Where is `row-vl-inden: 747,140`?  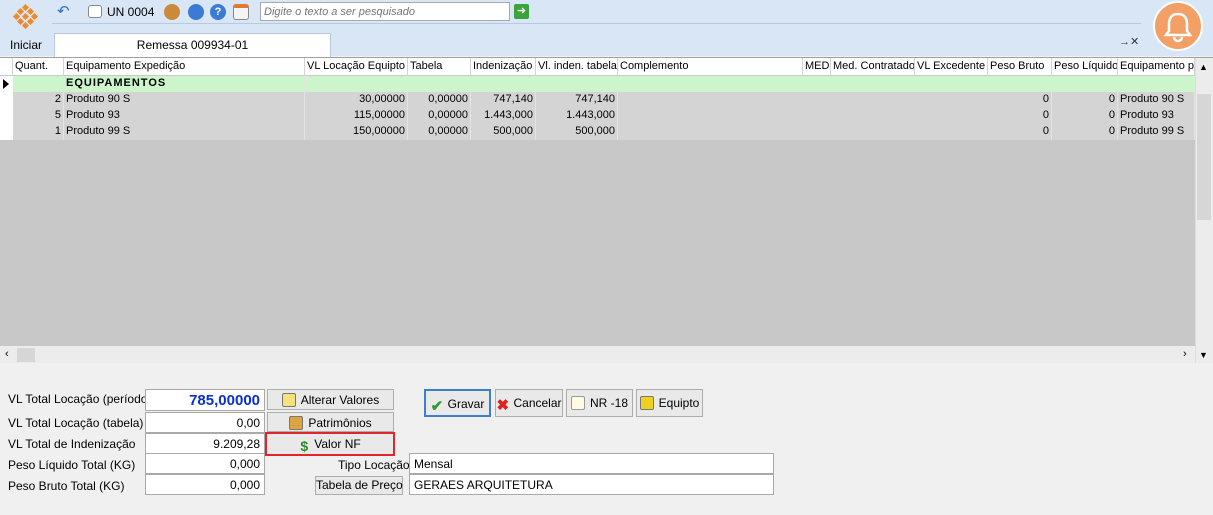
row-vl-inden: 747,140 is located at coordinates (577, 100).